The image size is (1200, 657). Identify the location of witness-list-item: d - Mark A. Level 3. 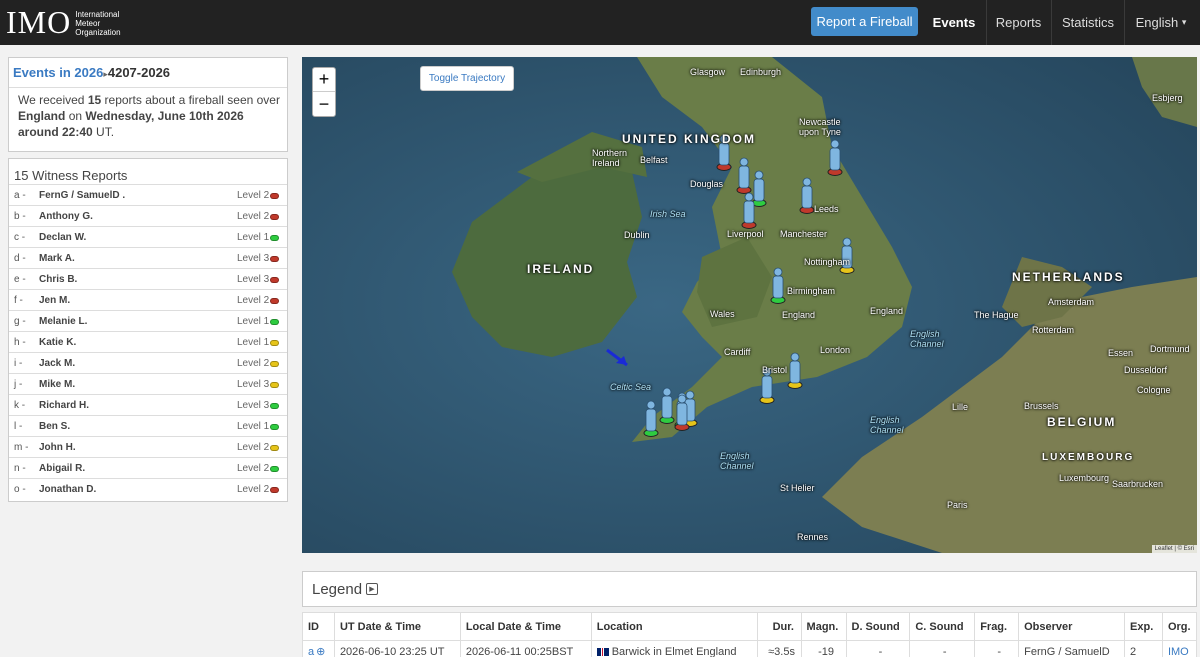
(148, 257).